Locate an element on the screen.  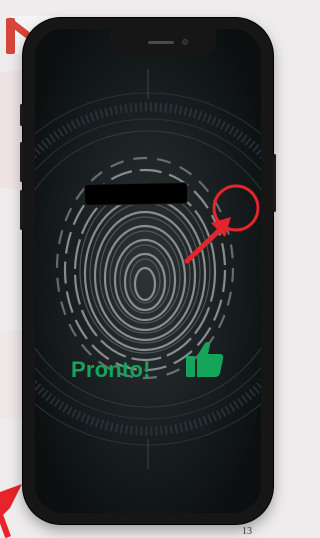
front-camera is located at coordinates (185, 42).